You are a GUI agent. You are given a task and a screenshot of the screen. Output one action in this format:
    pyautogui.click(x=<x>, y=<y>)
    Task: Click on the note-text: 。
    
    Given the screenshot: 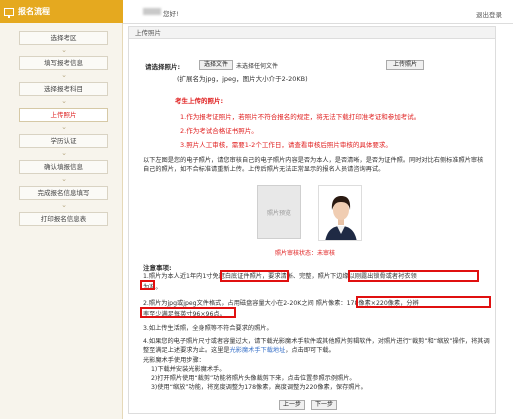 What is the action you would take?
    pyautogui.click(x=158, y=287)
    